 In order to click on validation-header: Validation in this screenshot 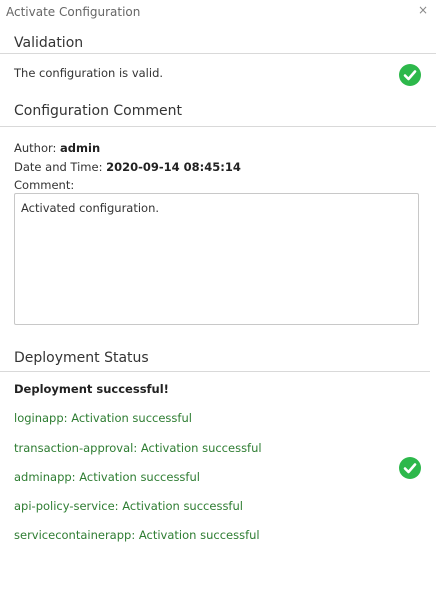, I will do `click(218, 39)`.